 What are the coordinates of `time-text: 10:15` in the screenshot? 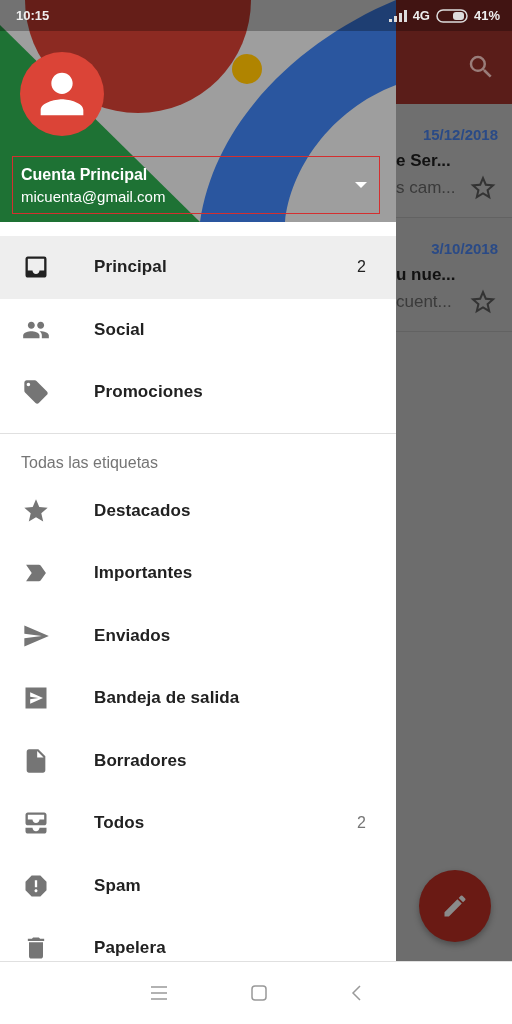 It's located at (33, 15).